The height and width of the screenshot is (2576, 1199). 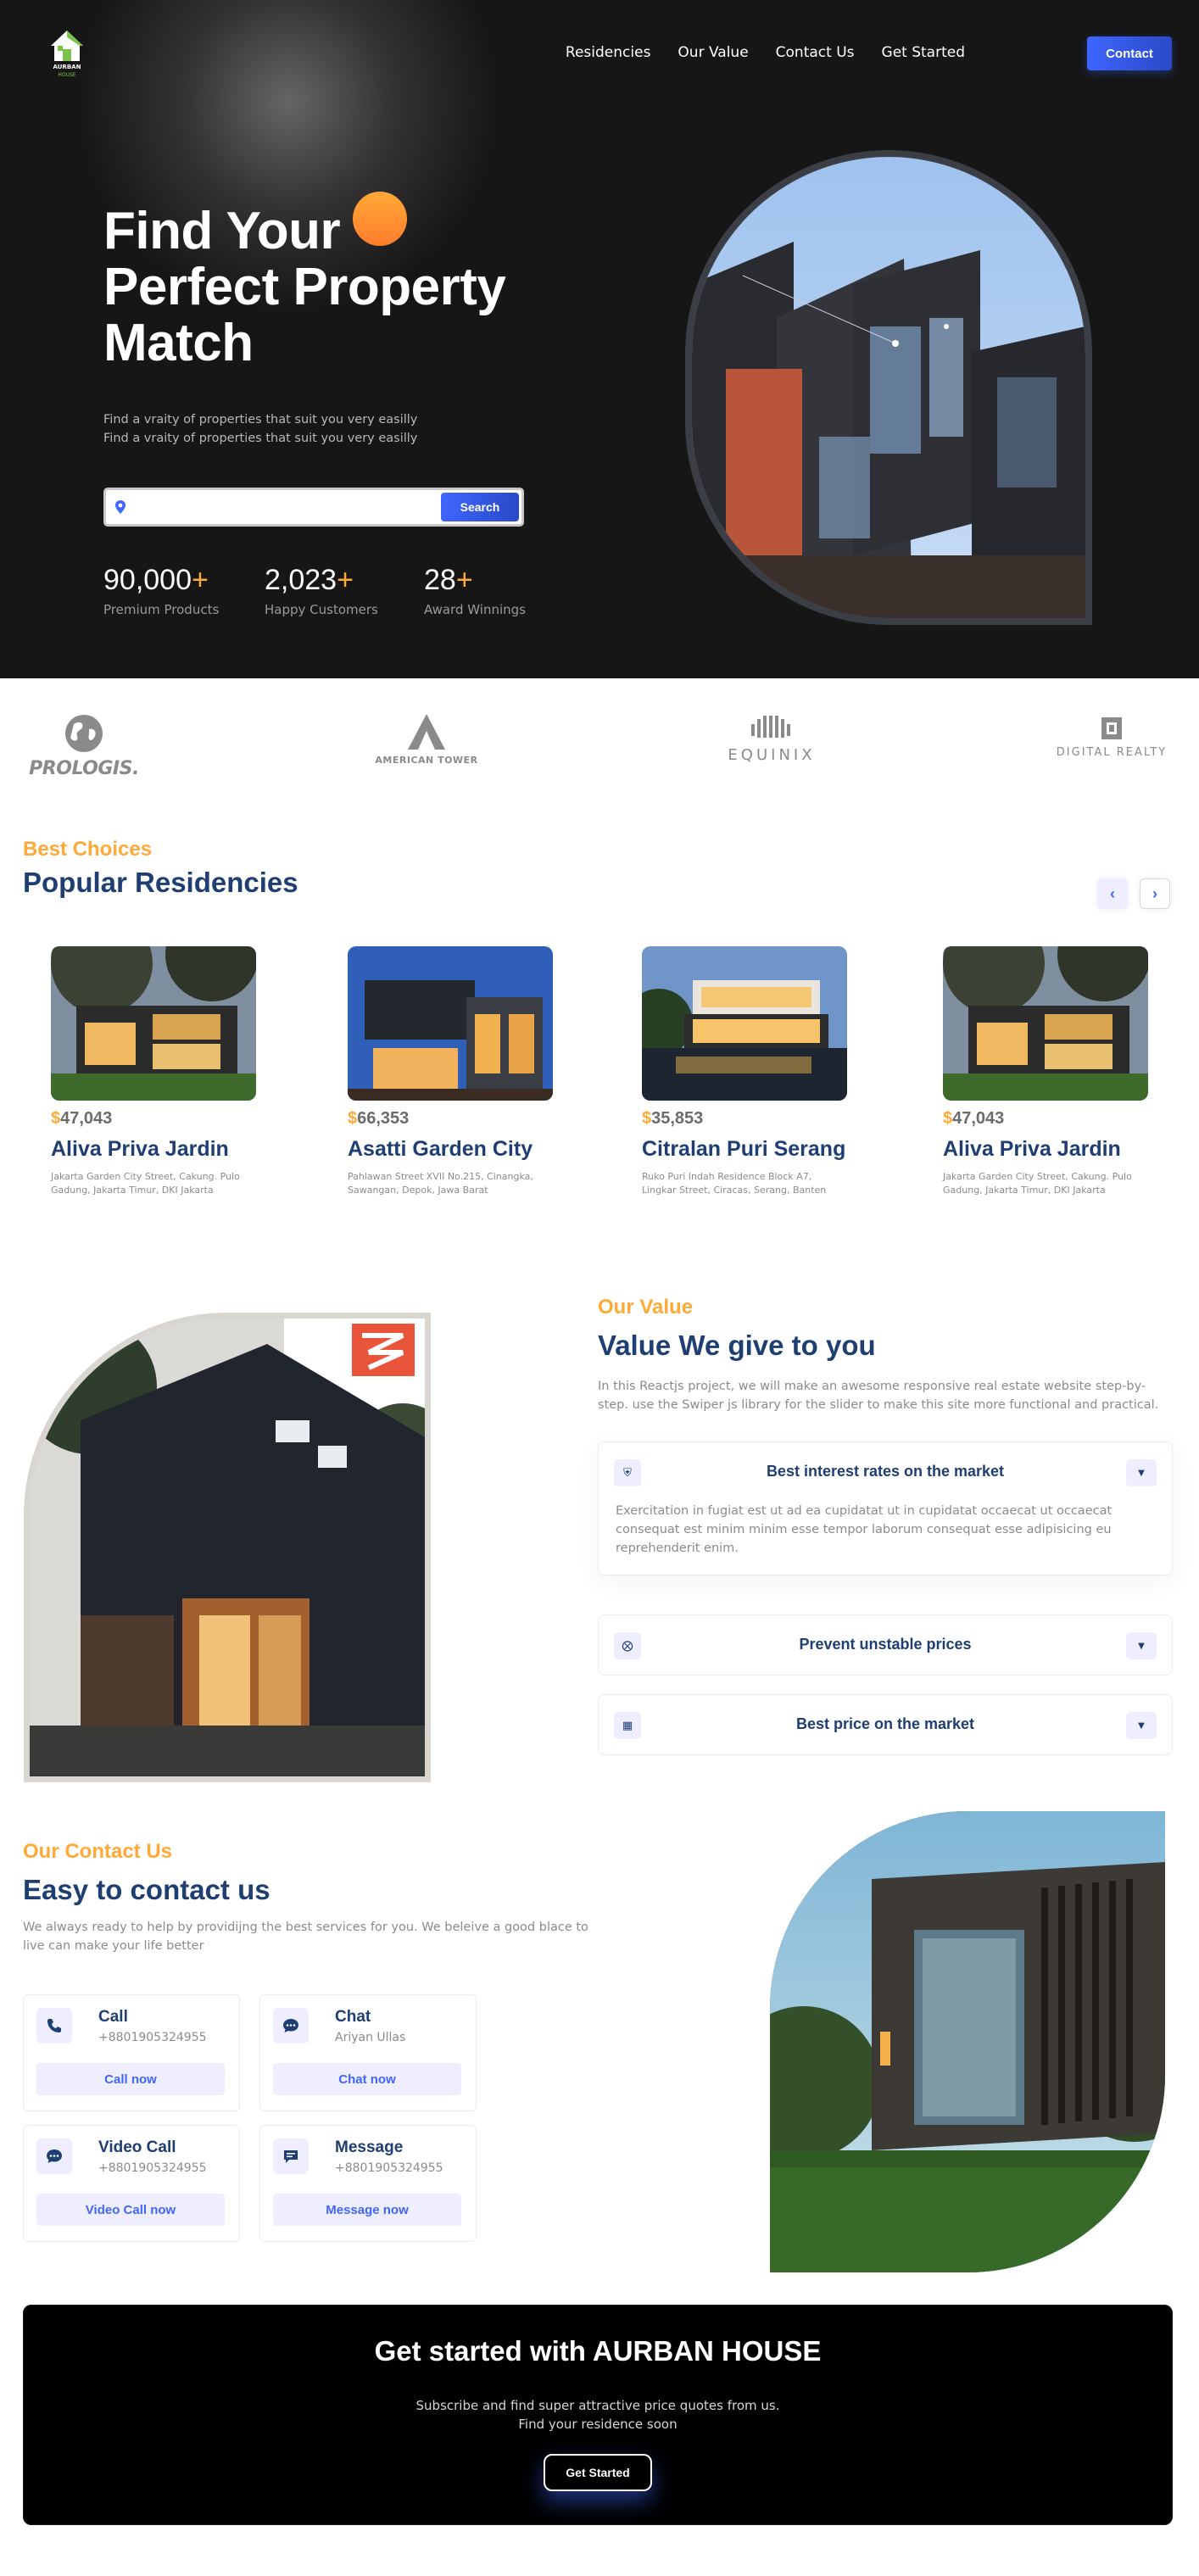 What do you see at coordinates (744, 1149) in the screenshot?
I see `residency-name: Citralan Puri Serang` at bounding box center [744, 1149].